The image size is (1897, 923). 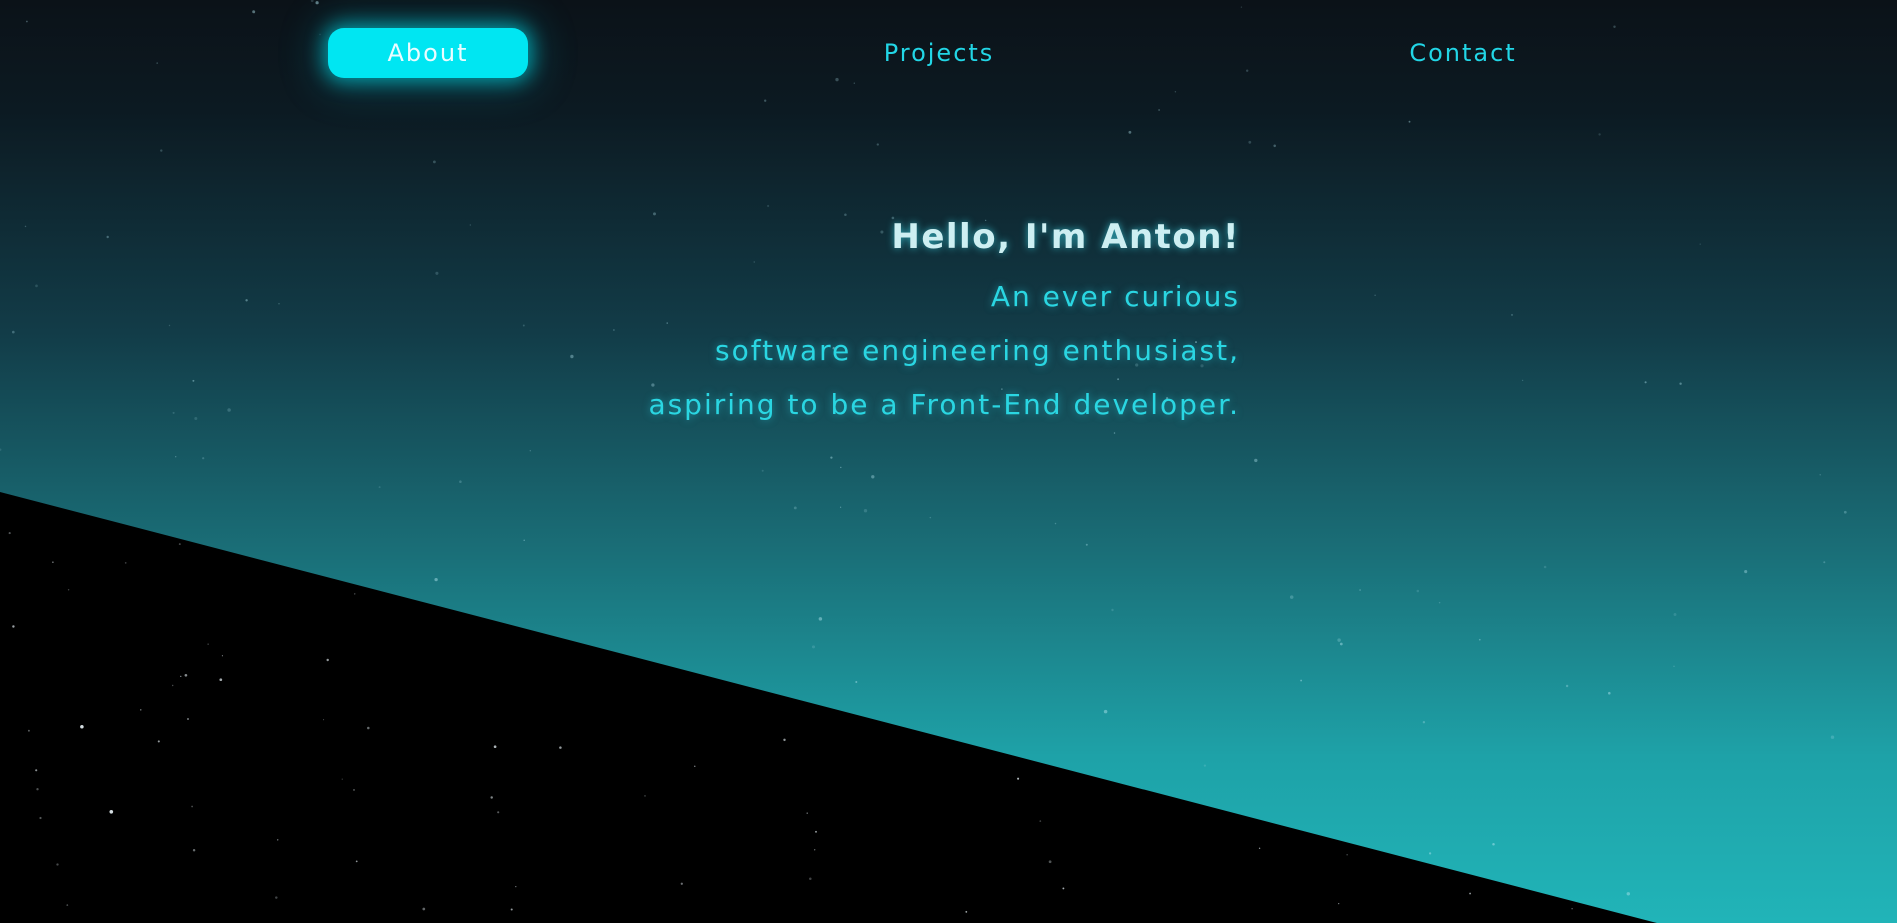 What do you see at coordinates (1463, 53) in the screenshot?
I see `nav-contact-link: Contact` at bounding box center [1463, 53].